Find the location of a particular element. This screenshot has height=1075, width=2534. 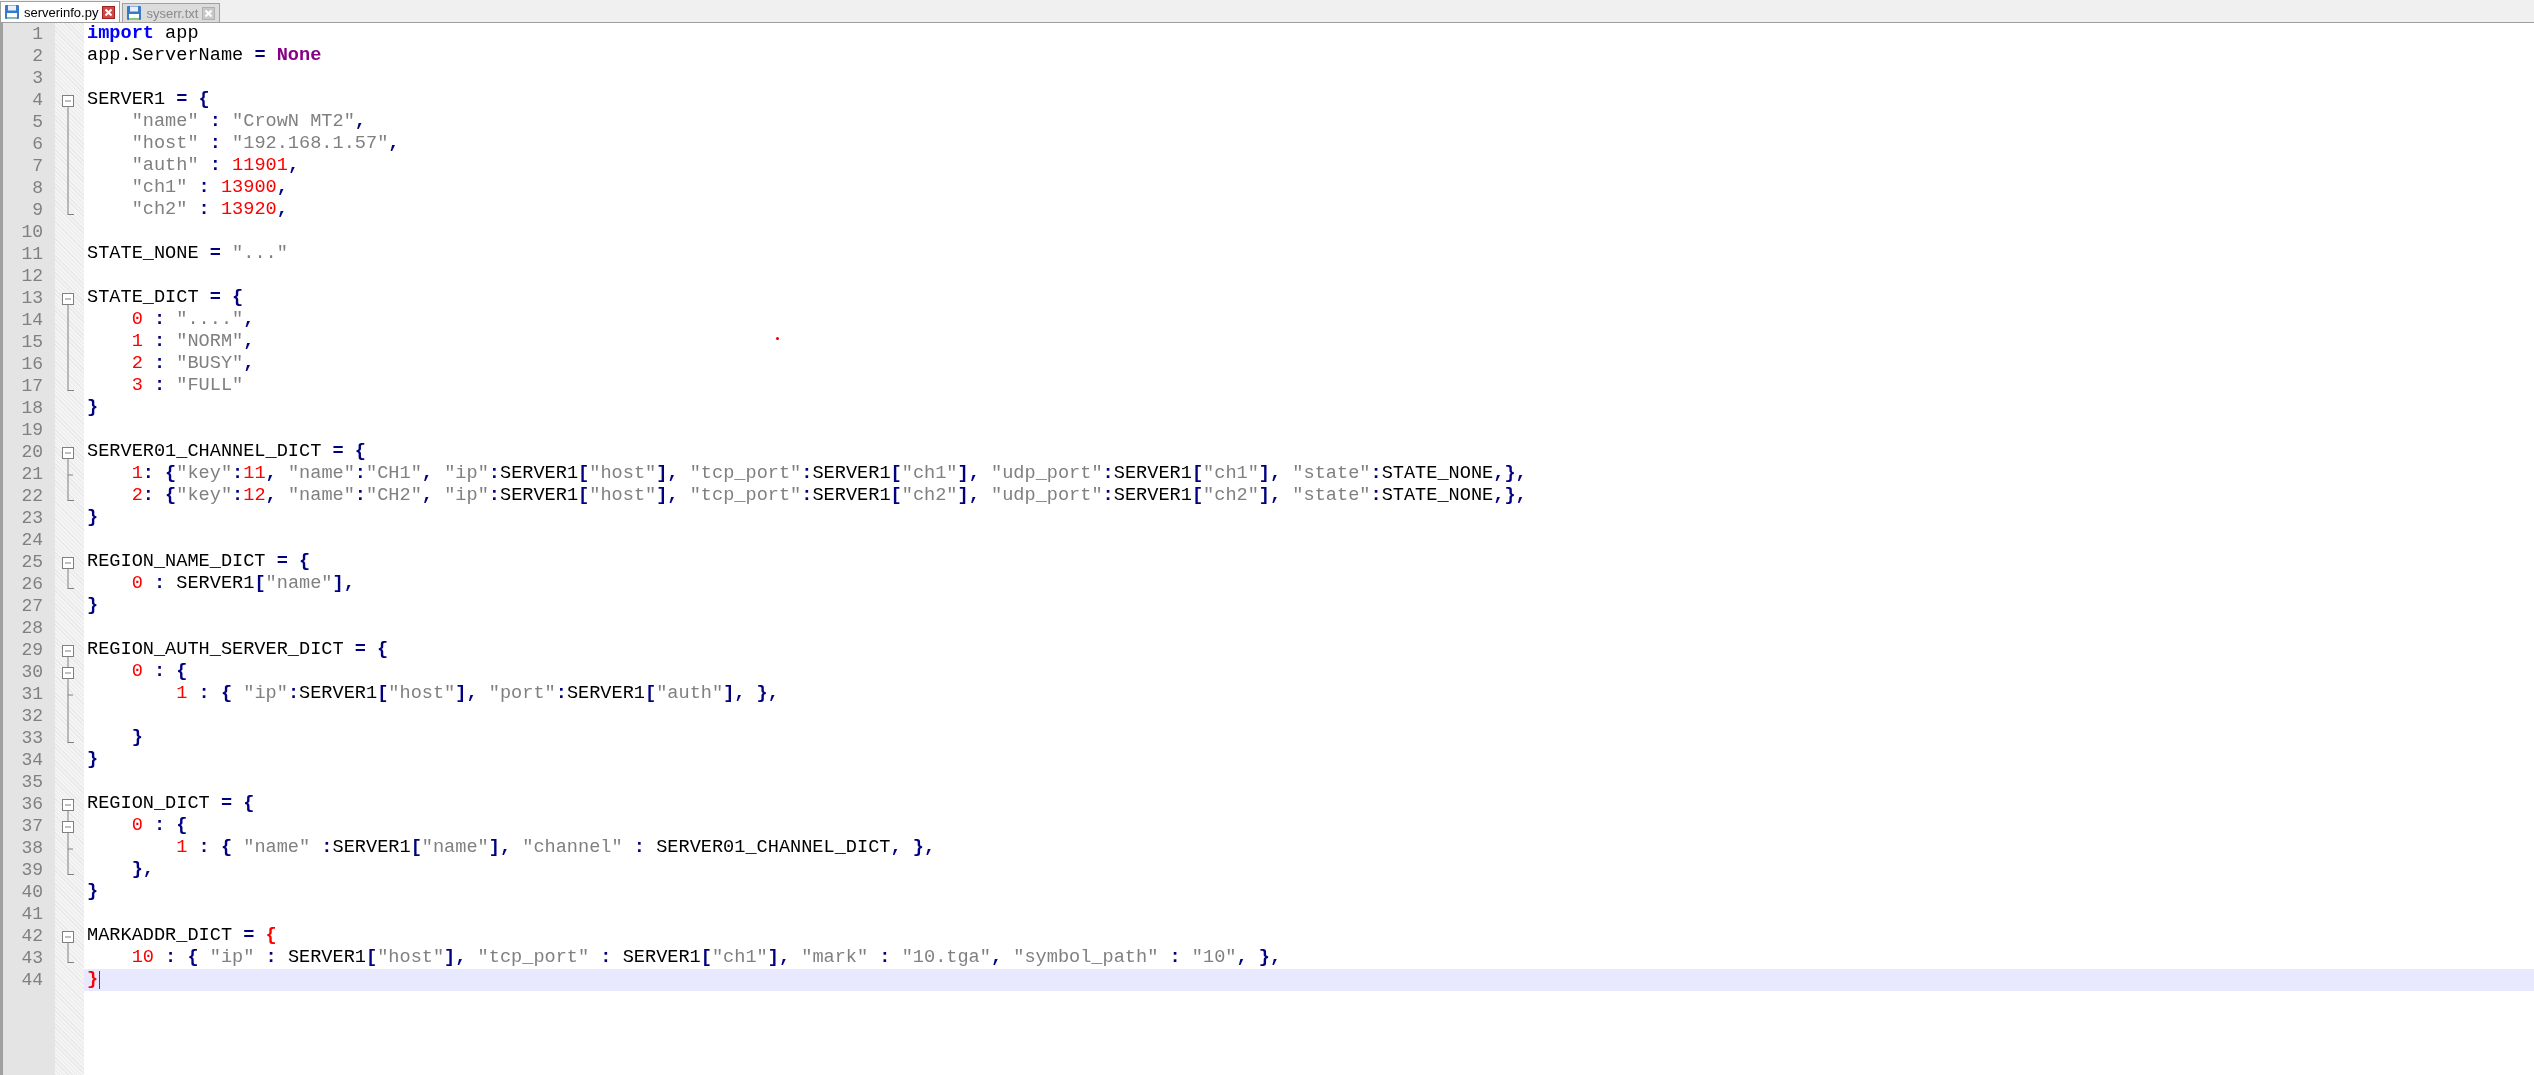

line-number: 40 is located at coordinates (32, 892).